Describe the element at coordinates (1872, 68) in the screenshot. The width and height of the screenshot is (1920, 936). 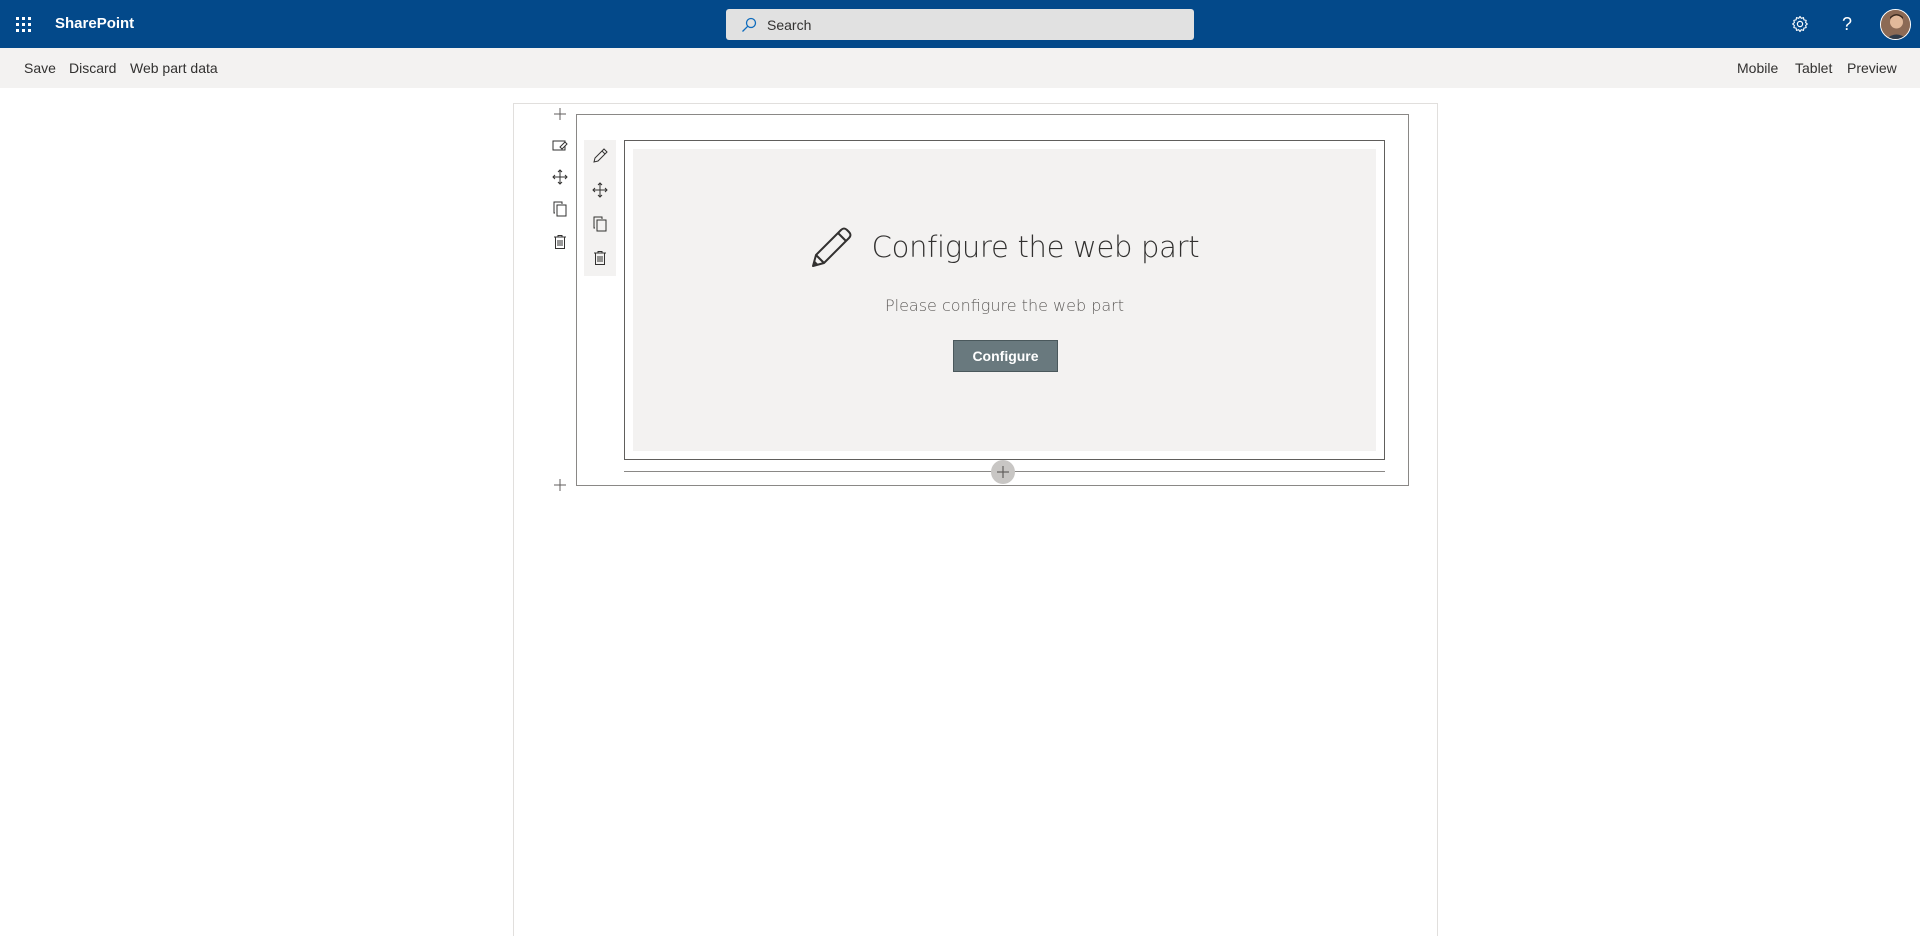
I see `preview-button: Preview` at that location.